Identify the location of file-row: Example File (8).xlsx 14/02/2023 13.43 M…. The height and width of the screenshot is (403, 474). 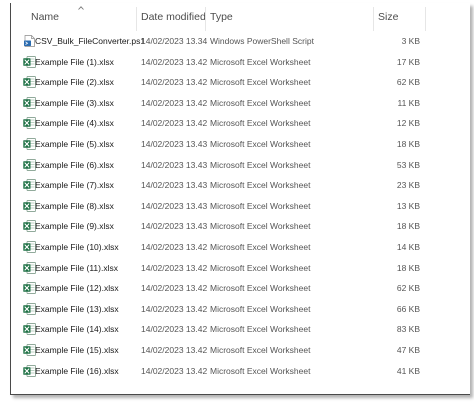
(240, 206).